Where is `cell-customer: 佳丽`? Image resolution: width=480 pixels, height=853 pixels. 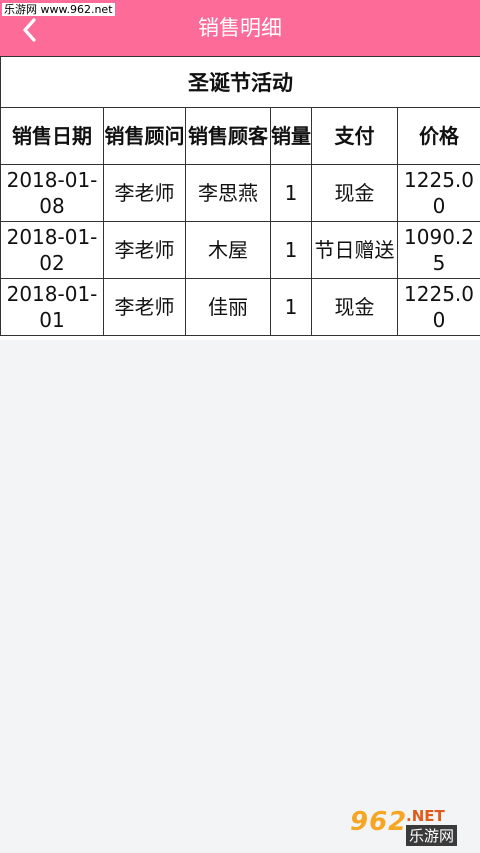
cell-customer: 佳丽 is located at coordinates (228, 307).